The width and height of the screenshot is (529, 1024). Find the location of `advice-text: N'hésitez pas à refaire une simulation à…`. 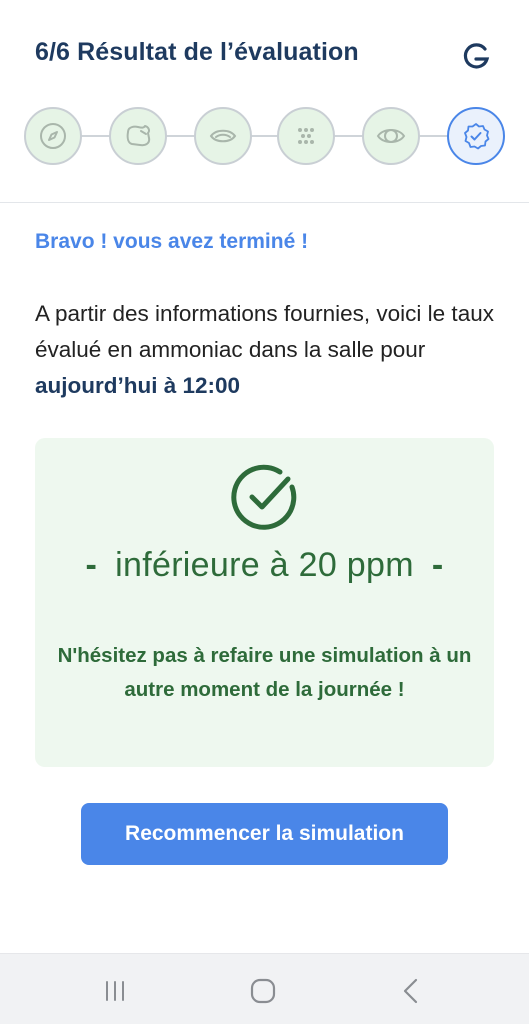

advice-text: N'hésitez pas à refaire une simulation à… is located at coordinates (264, 672).